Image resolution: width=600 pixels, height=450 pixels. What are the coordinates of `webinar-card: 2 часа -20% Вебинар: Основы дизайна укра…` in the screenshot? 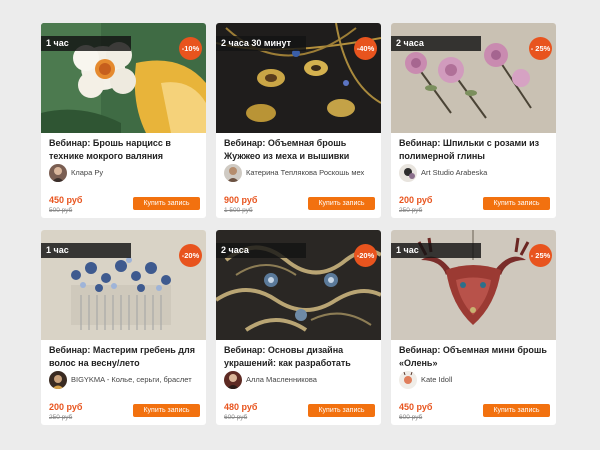 It's located at (298, 327).